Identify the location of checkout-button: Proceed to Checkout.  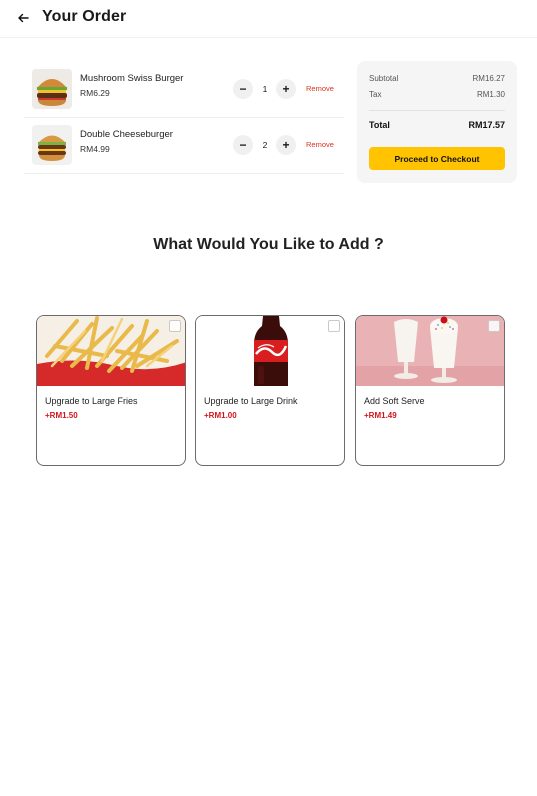
(437, 158).